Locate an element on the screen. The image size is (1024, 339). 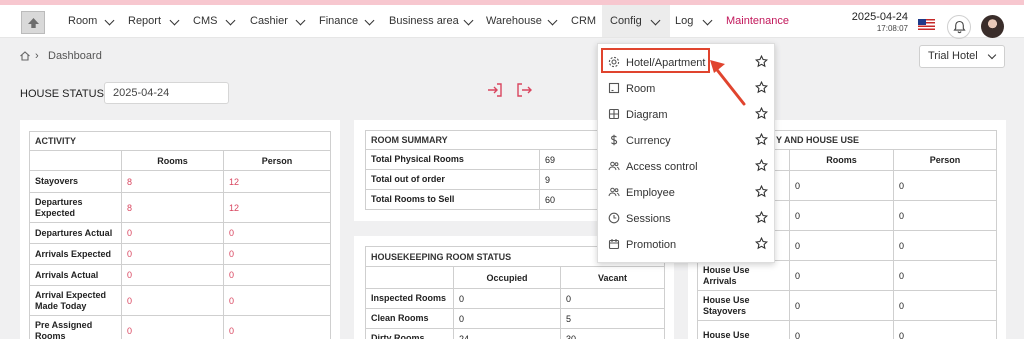
nav-cms-label: CMS is located at coordinates (205, 21).